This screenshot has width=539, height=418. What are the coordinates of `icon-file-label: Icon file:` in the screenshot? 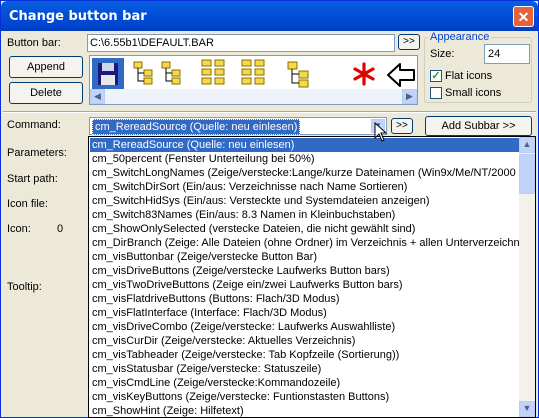 It's located at (27, 204).